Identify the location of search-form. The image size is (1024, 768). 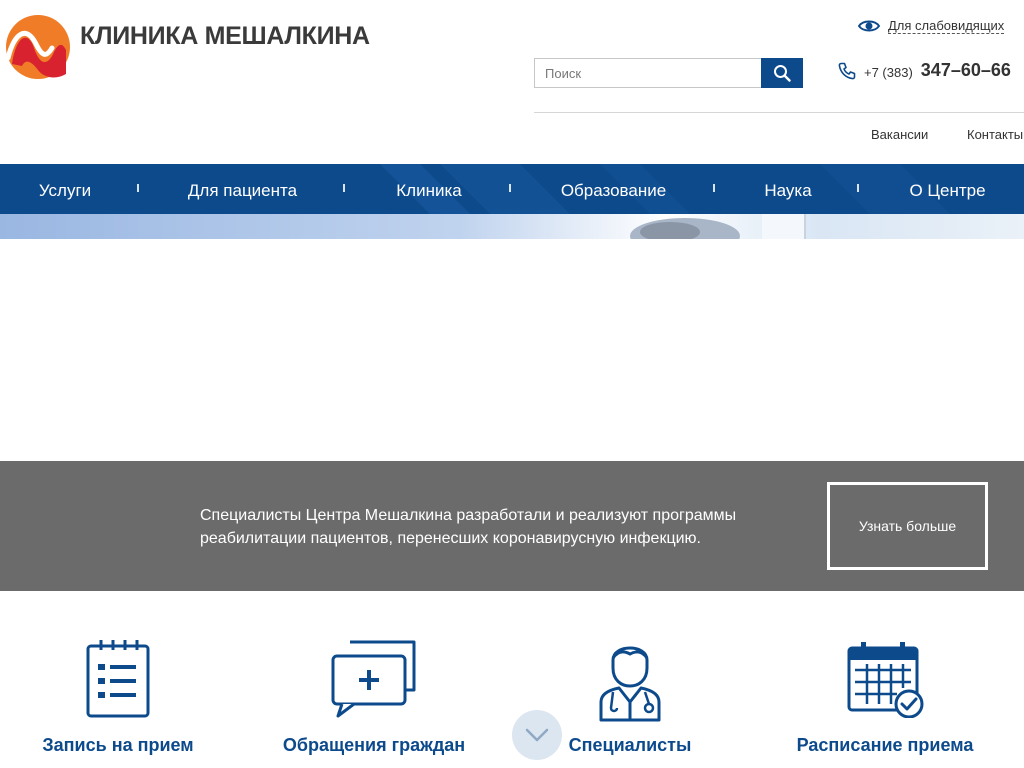
(668, 73).